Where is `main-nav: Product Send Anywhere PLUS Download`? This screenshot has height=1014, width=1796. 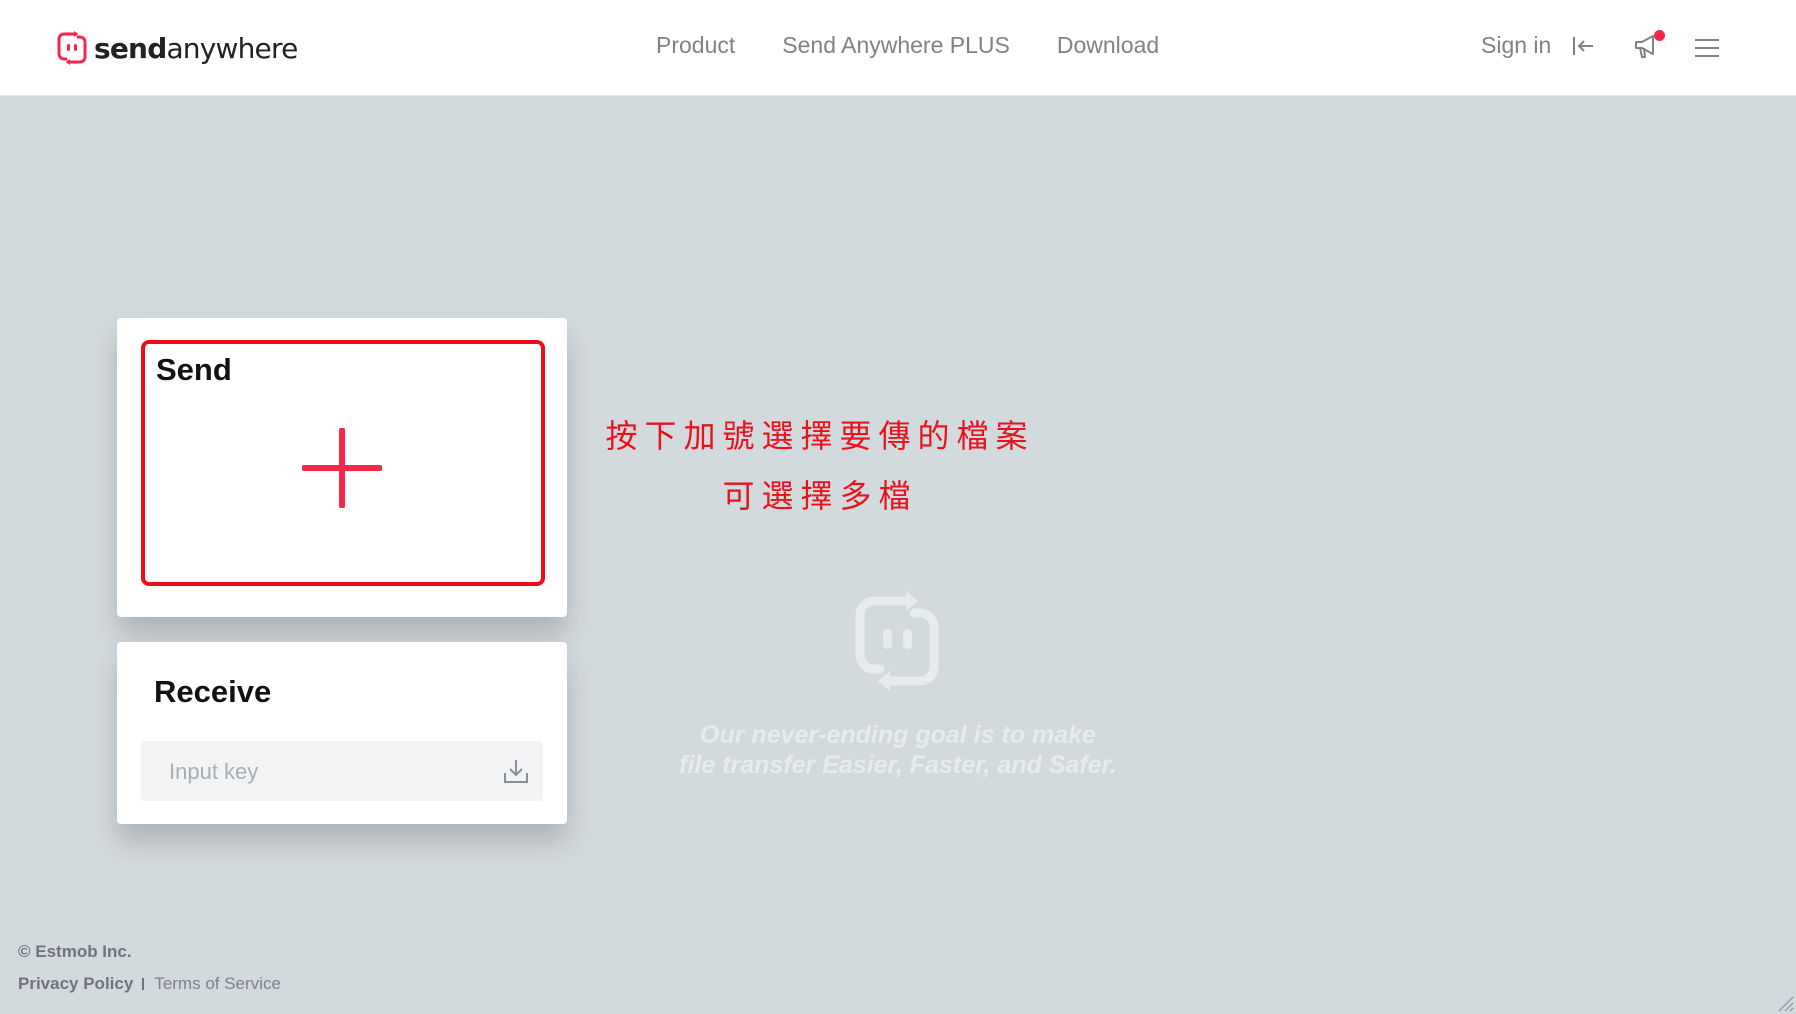 main-nav: Product Send Anywhere PLUS Download is located at coordinates (931, 45).